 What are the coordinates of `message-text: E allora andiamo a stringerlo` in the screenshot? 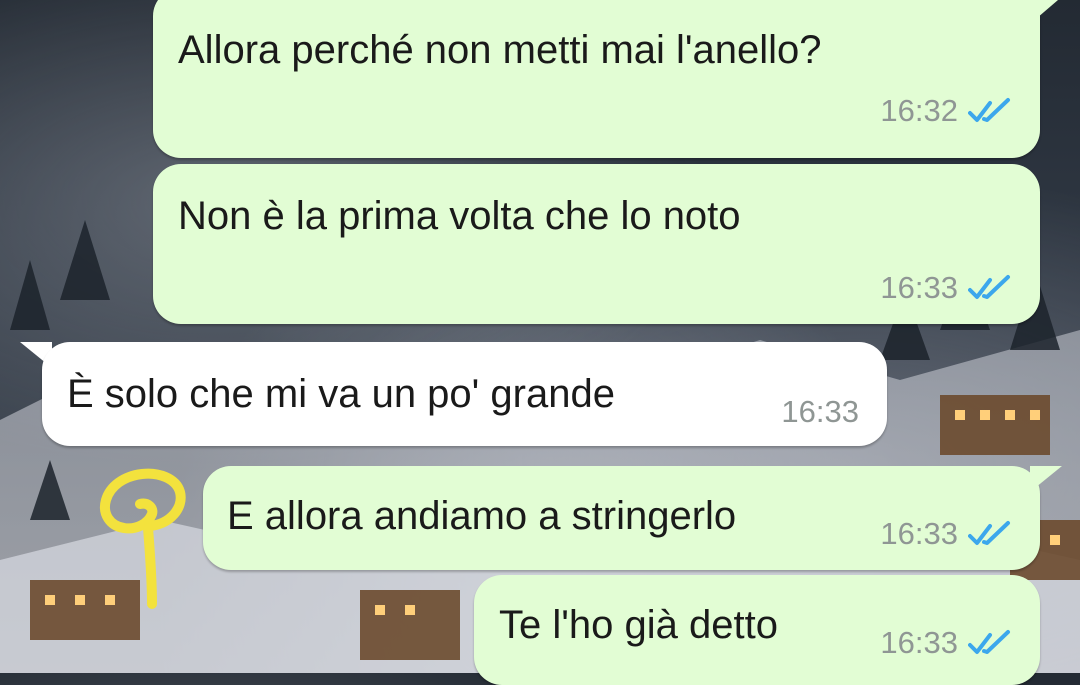 It's located at (482, 516).